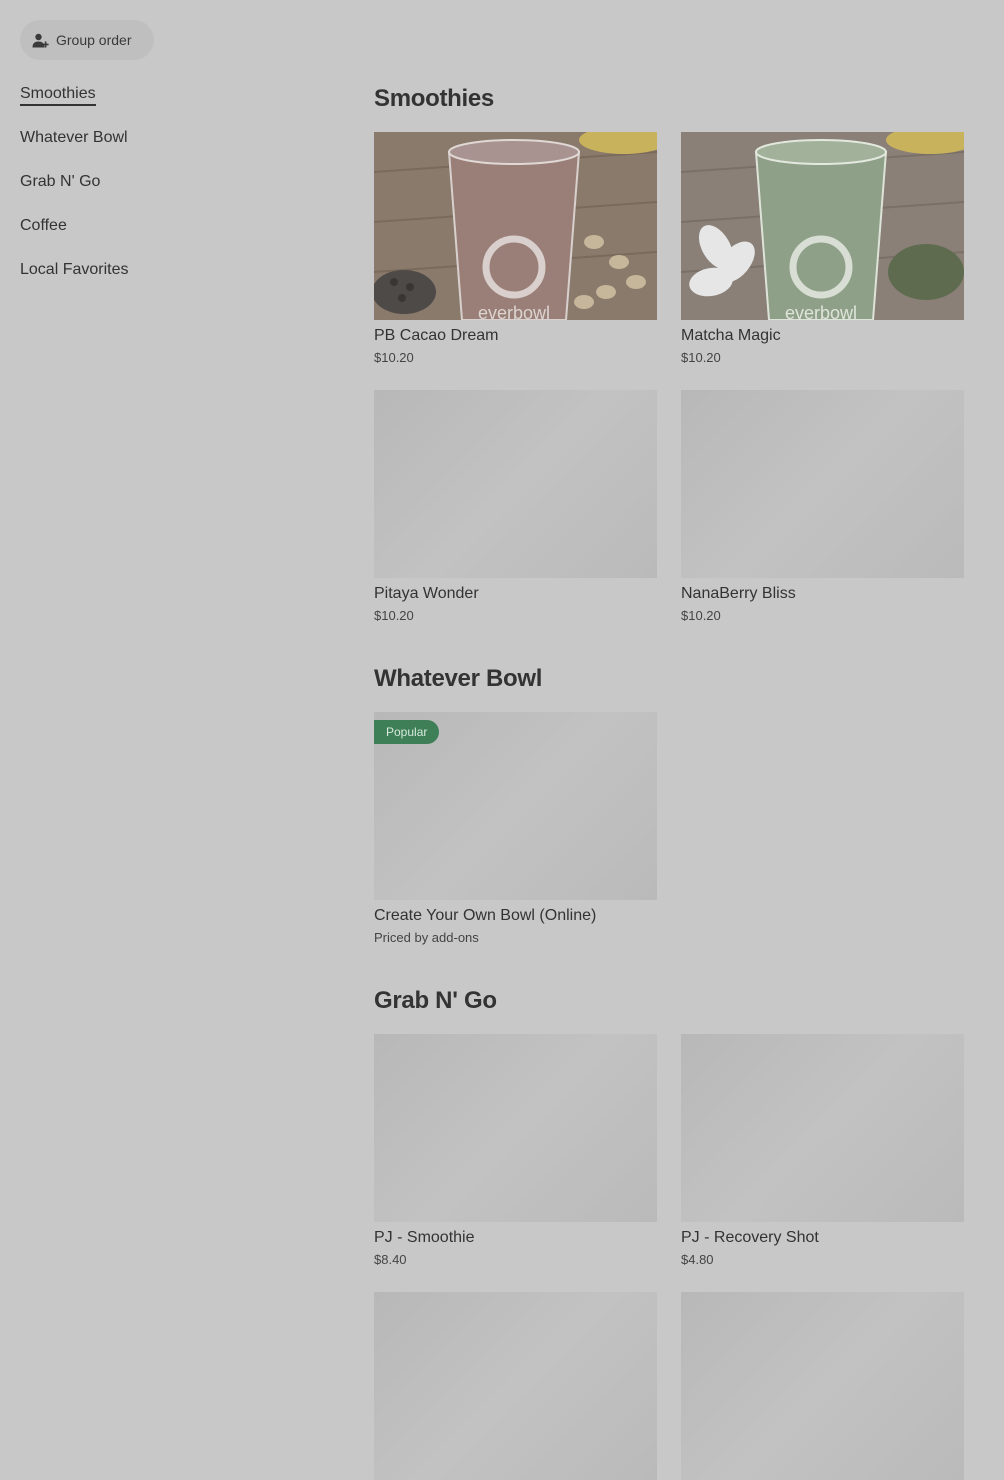  Describe the element at coordinates (43, 225) in the screenshot. I see `sidebar-item-label: Coffee` at that location.